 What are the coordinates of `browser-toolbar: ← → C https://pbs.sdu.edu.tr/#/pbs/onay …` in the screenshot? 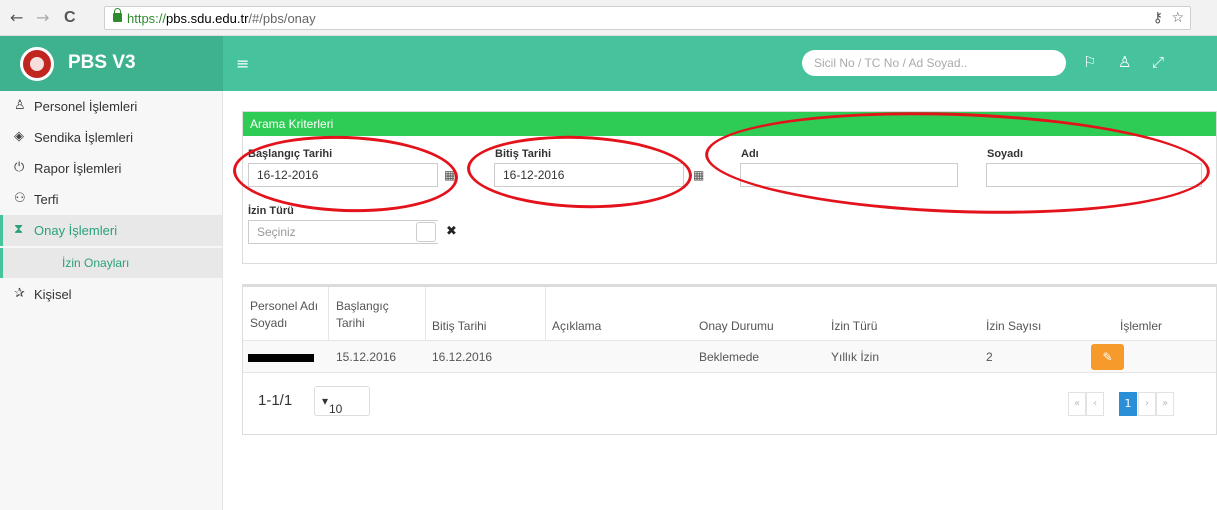 It's located at (608, 18).